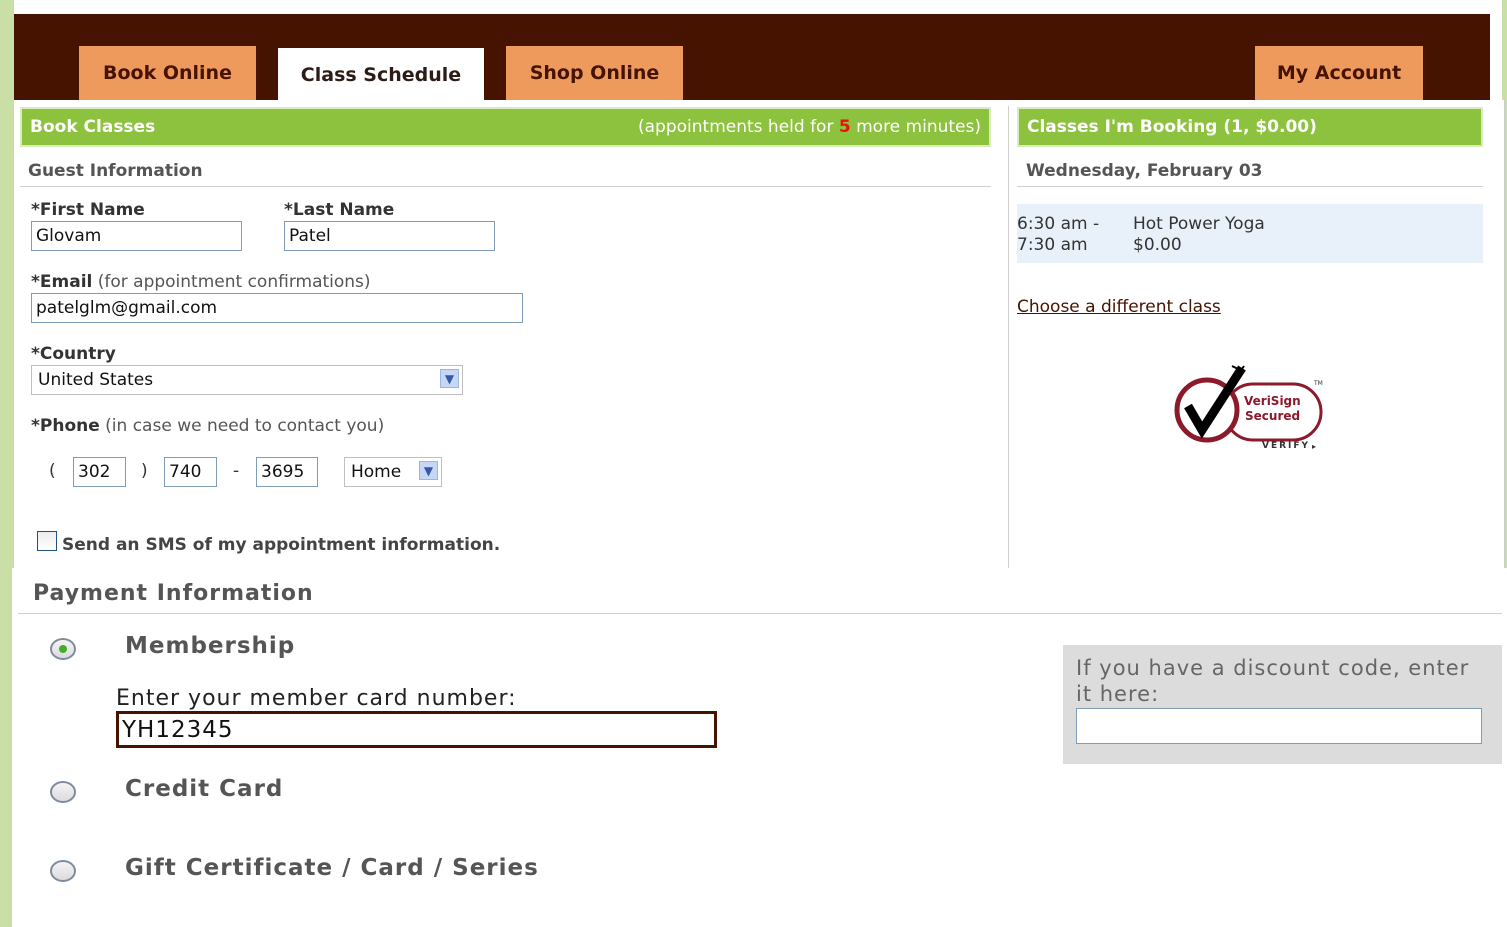 This screenshot has width=1507, height=927. What do you see at coordinates (1339, 73) in the screenshot?
I see `tab-my-account: My Account` at bounding box center [1339, 73].